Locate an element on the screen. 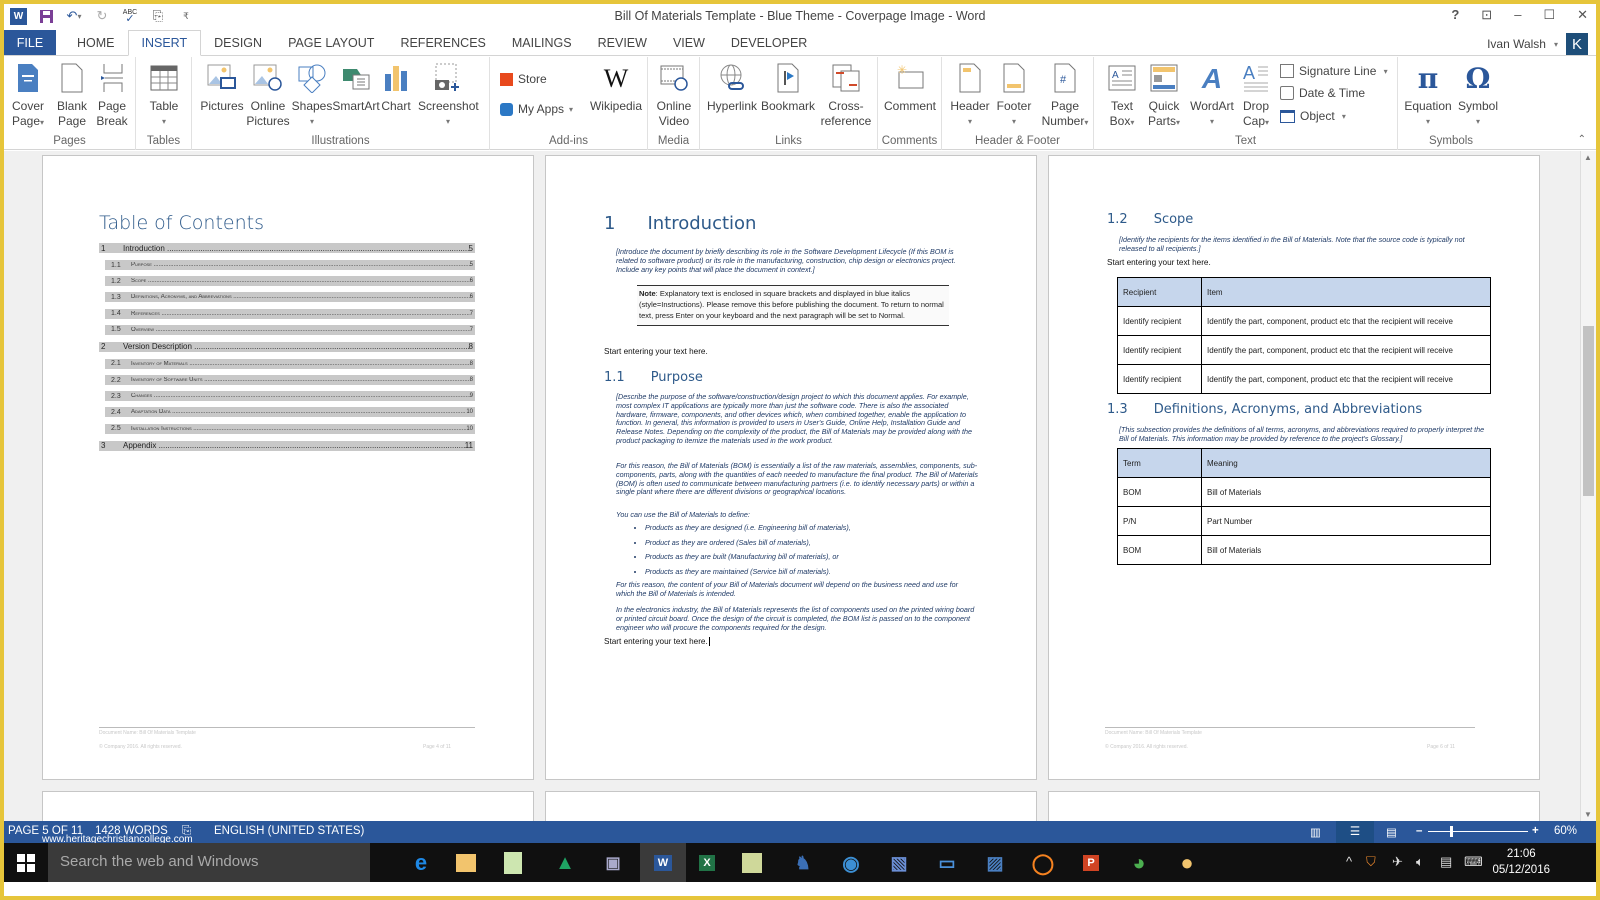  text-box-button: A Text Box▾ is located at coordinates (1122, 95).